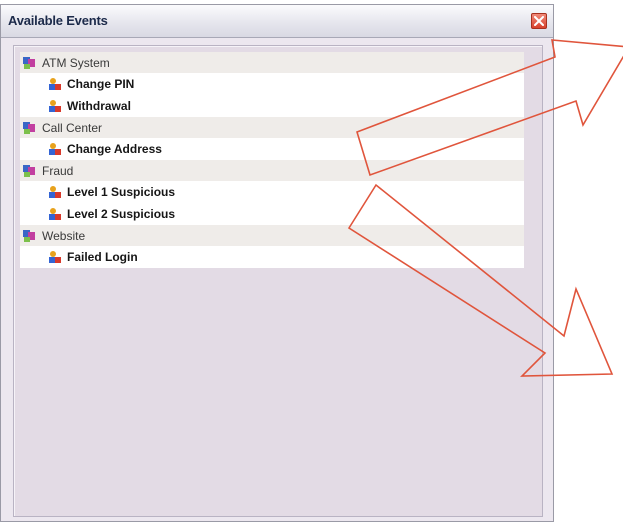  Describe the element at coordinates (58, 20) in the screenshot. I see `window-title: Available Events` at that location.